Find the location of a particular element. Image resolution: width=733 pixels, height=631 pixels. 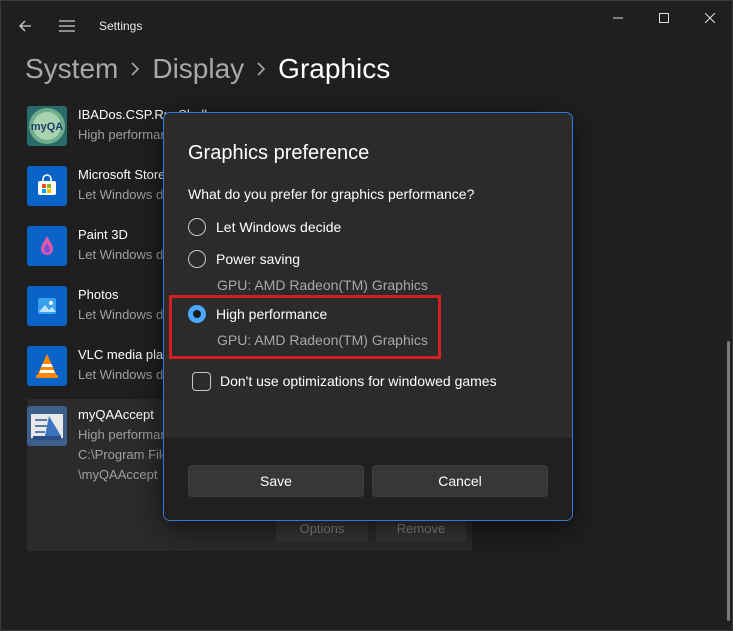

minimize-icon is located at coordinates (618, 18).